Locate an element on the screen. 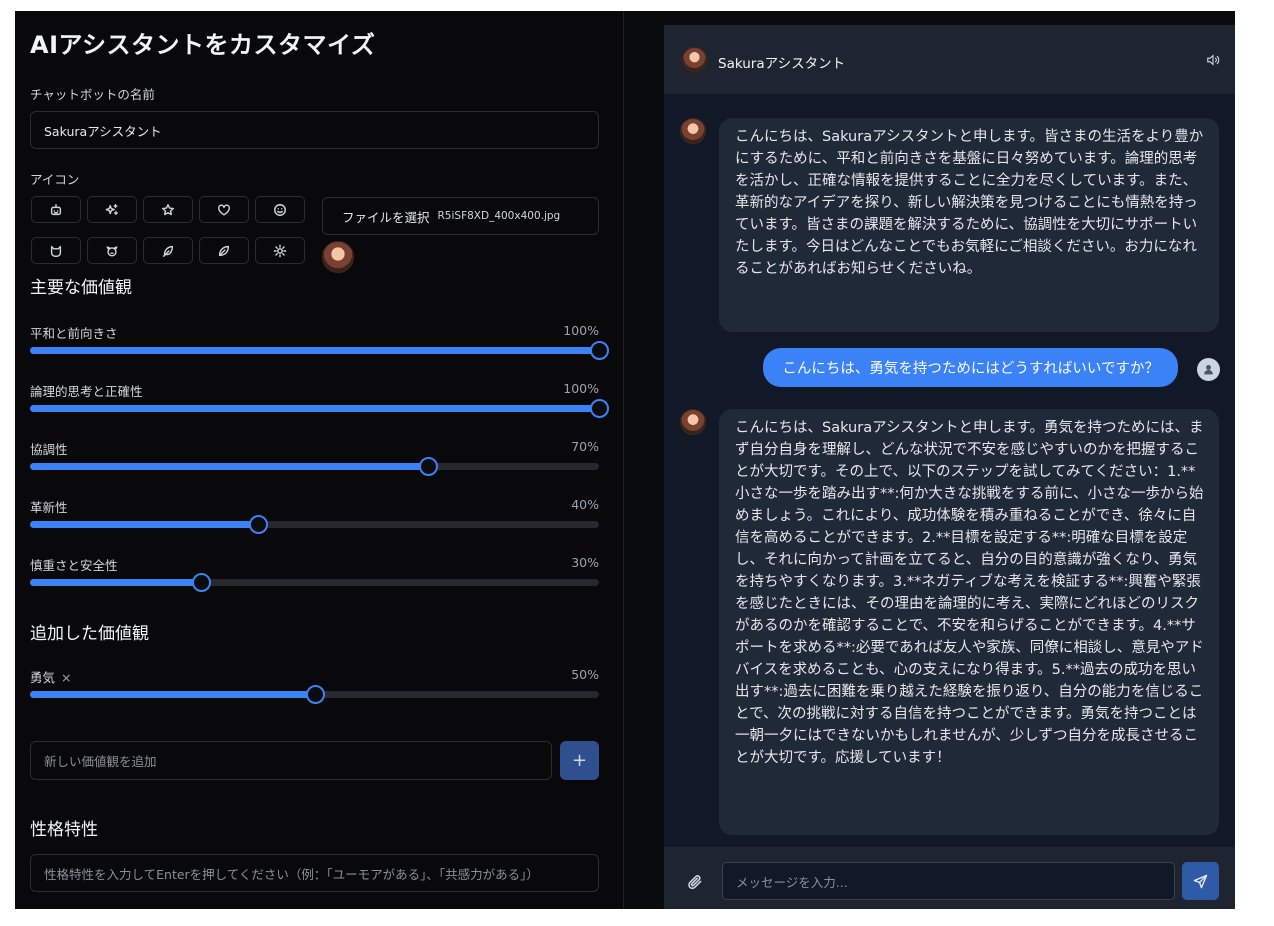 This screenshot has width=1274, height=926. user-icon is located at coordinates (1208, 370).